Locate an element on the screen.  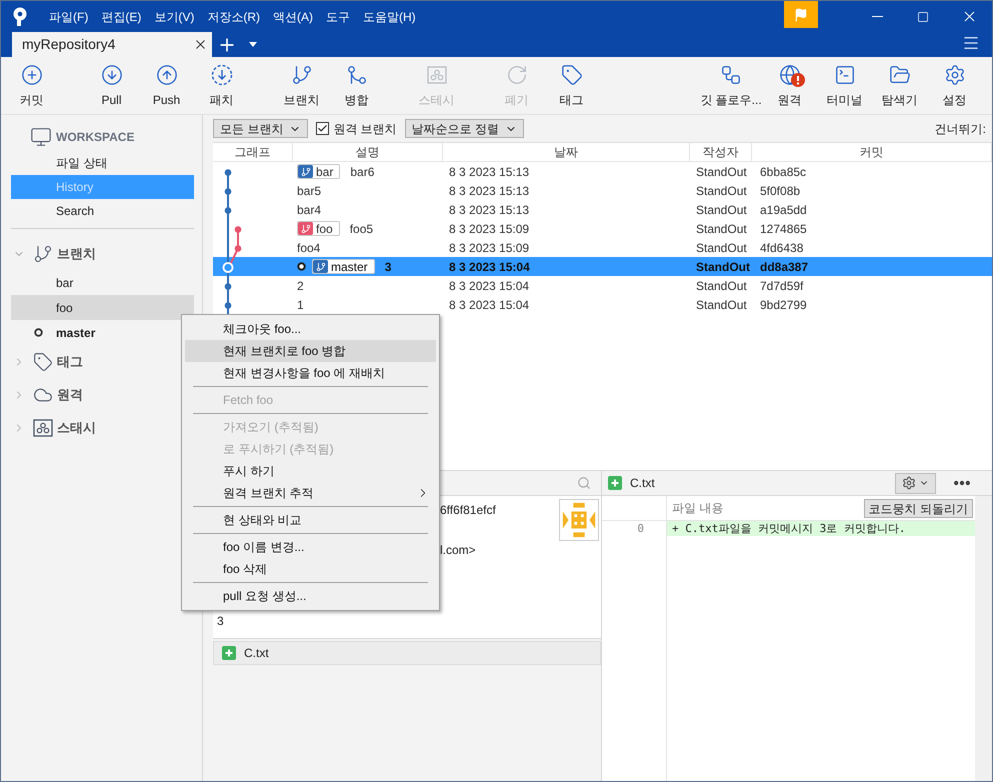
toolbar-button: 브랜치 is located at coordinates (301, 85).